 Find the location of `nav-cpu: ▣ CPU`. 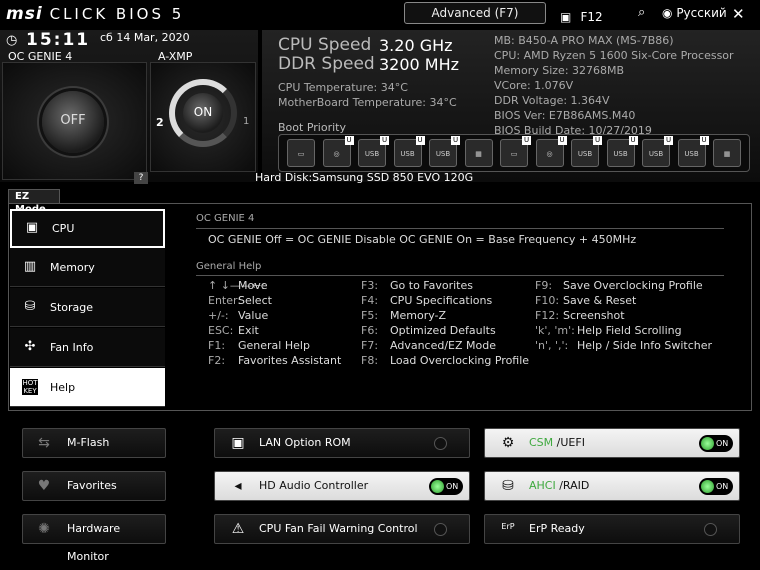

nav-cpu: ▣ CPU is located at coordinates (87, 228).